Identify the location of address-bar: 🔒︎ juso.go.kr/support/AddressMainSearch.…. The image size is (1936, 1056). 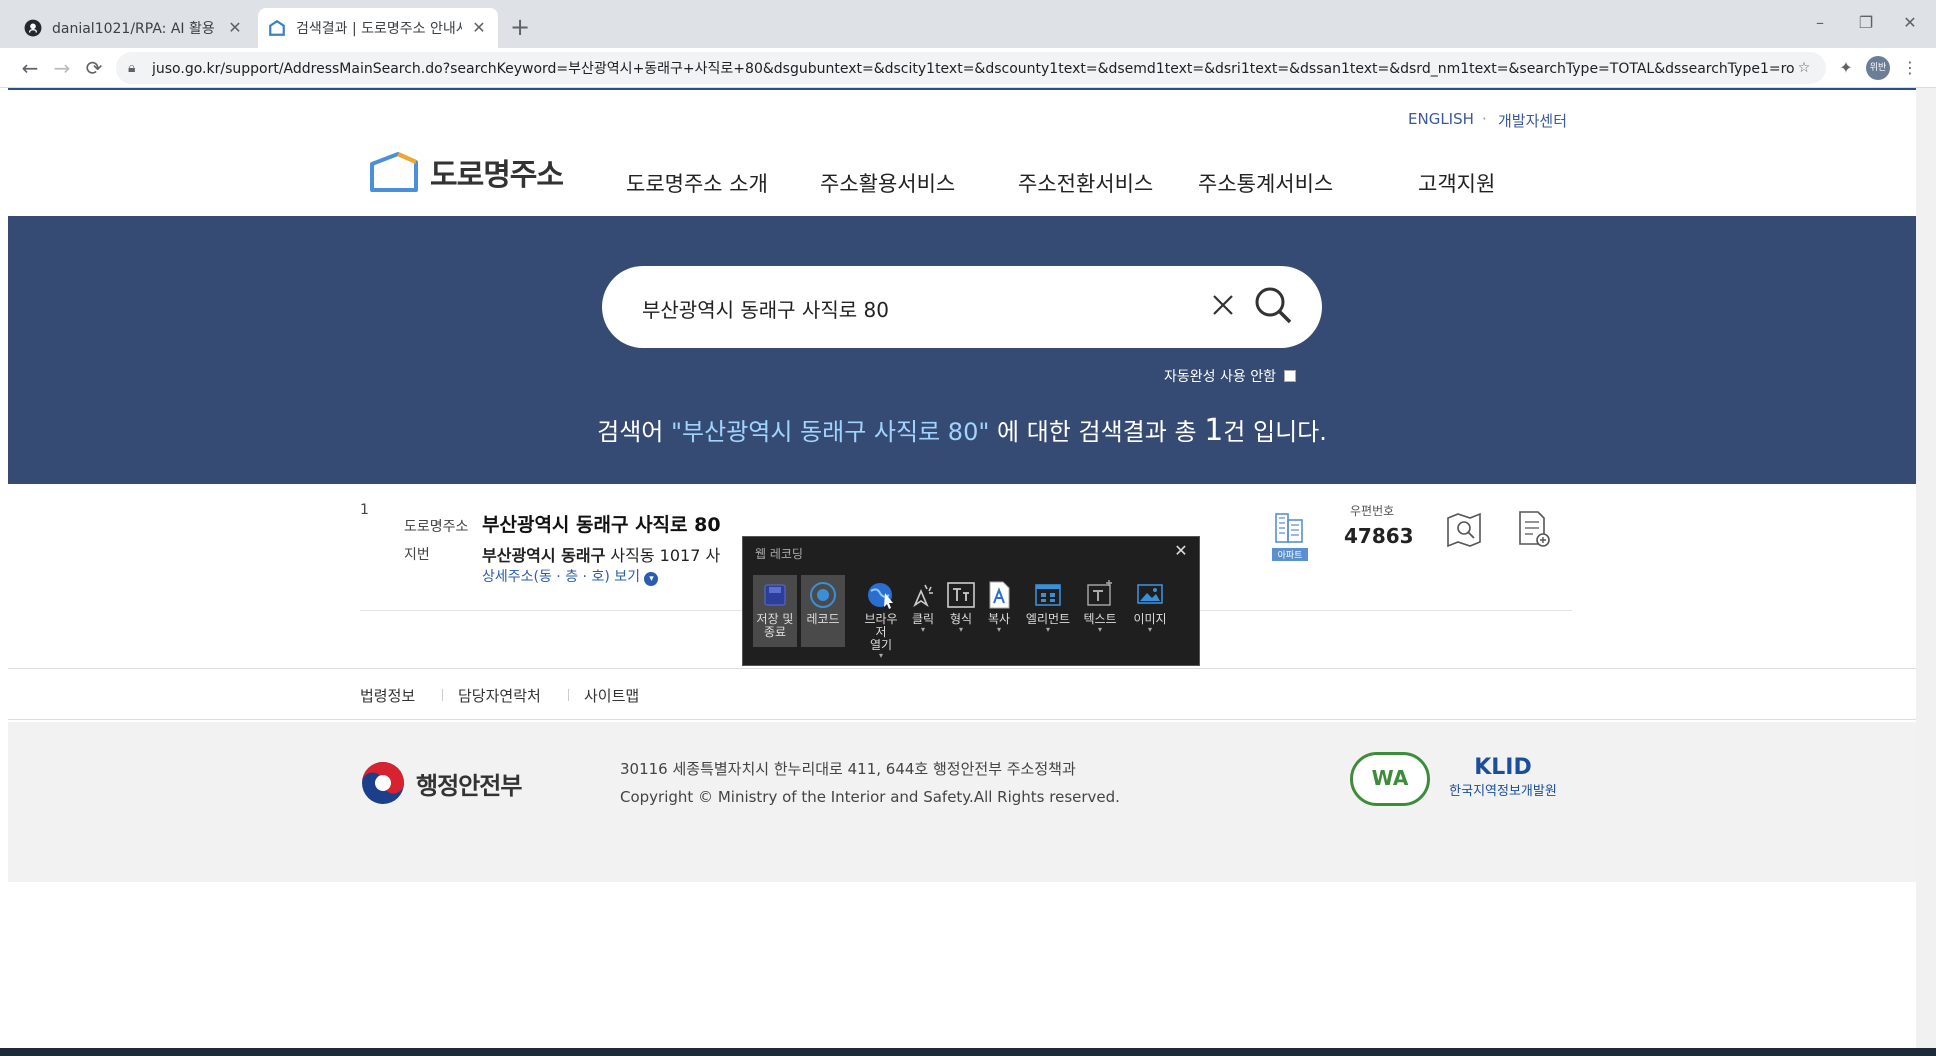
(971, 68).